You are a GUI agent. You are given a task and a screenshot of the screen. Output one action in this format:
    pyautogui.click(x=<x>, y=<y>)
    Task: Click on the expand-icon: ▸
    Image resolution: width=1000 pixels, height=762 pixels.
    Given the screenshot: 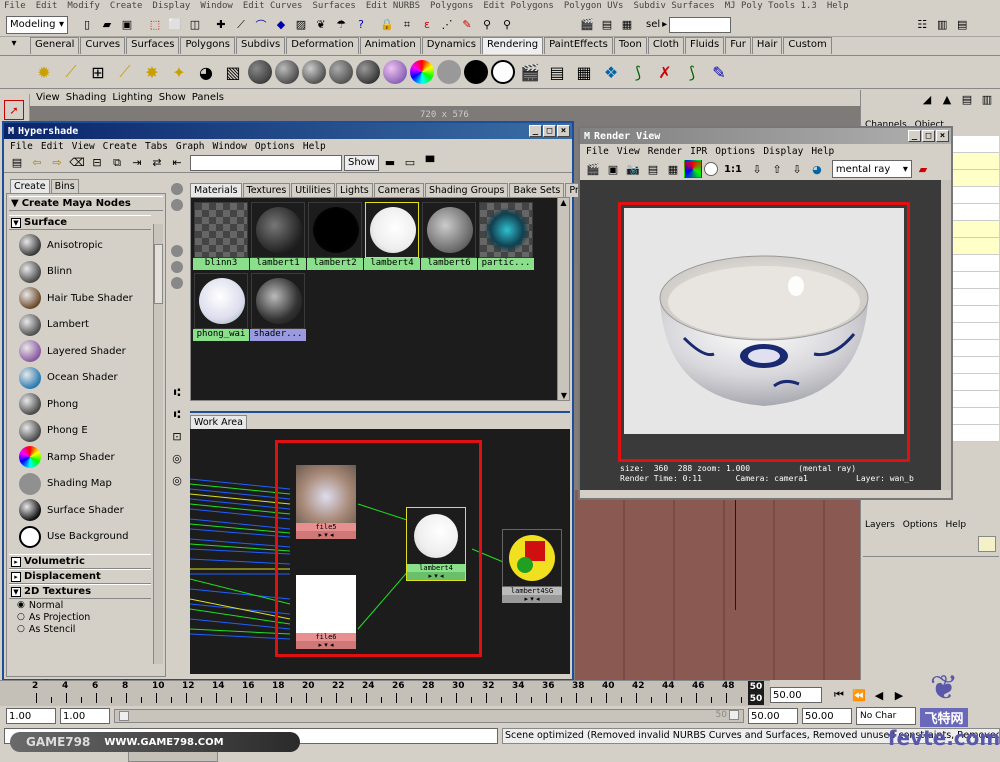 What is the action you would take?
    pyautogui.click(x=16, y=576)
    